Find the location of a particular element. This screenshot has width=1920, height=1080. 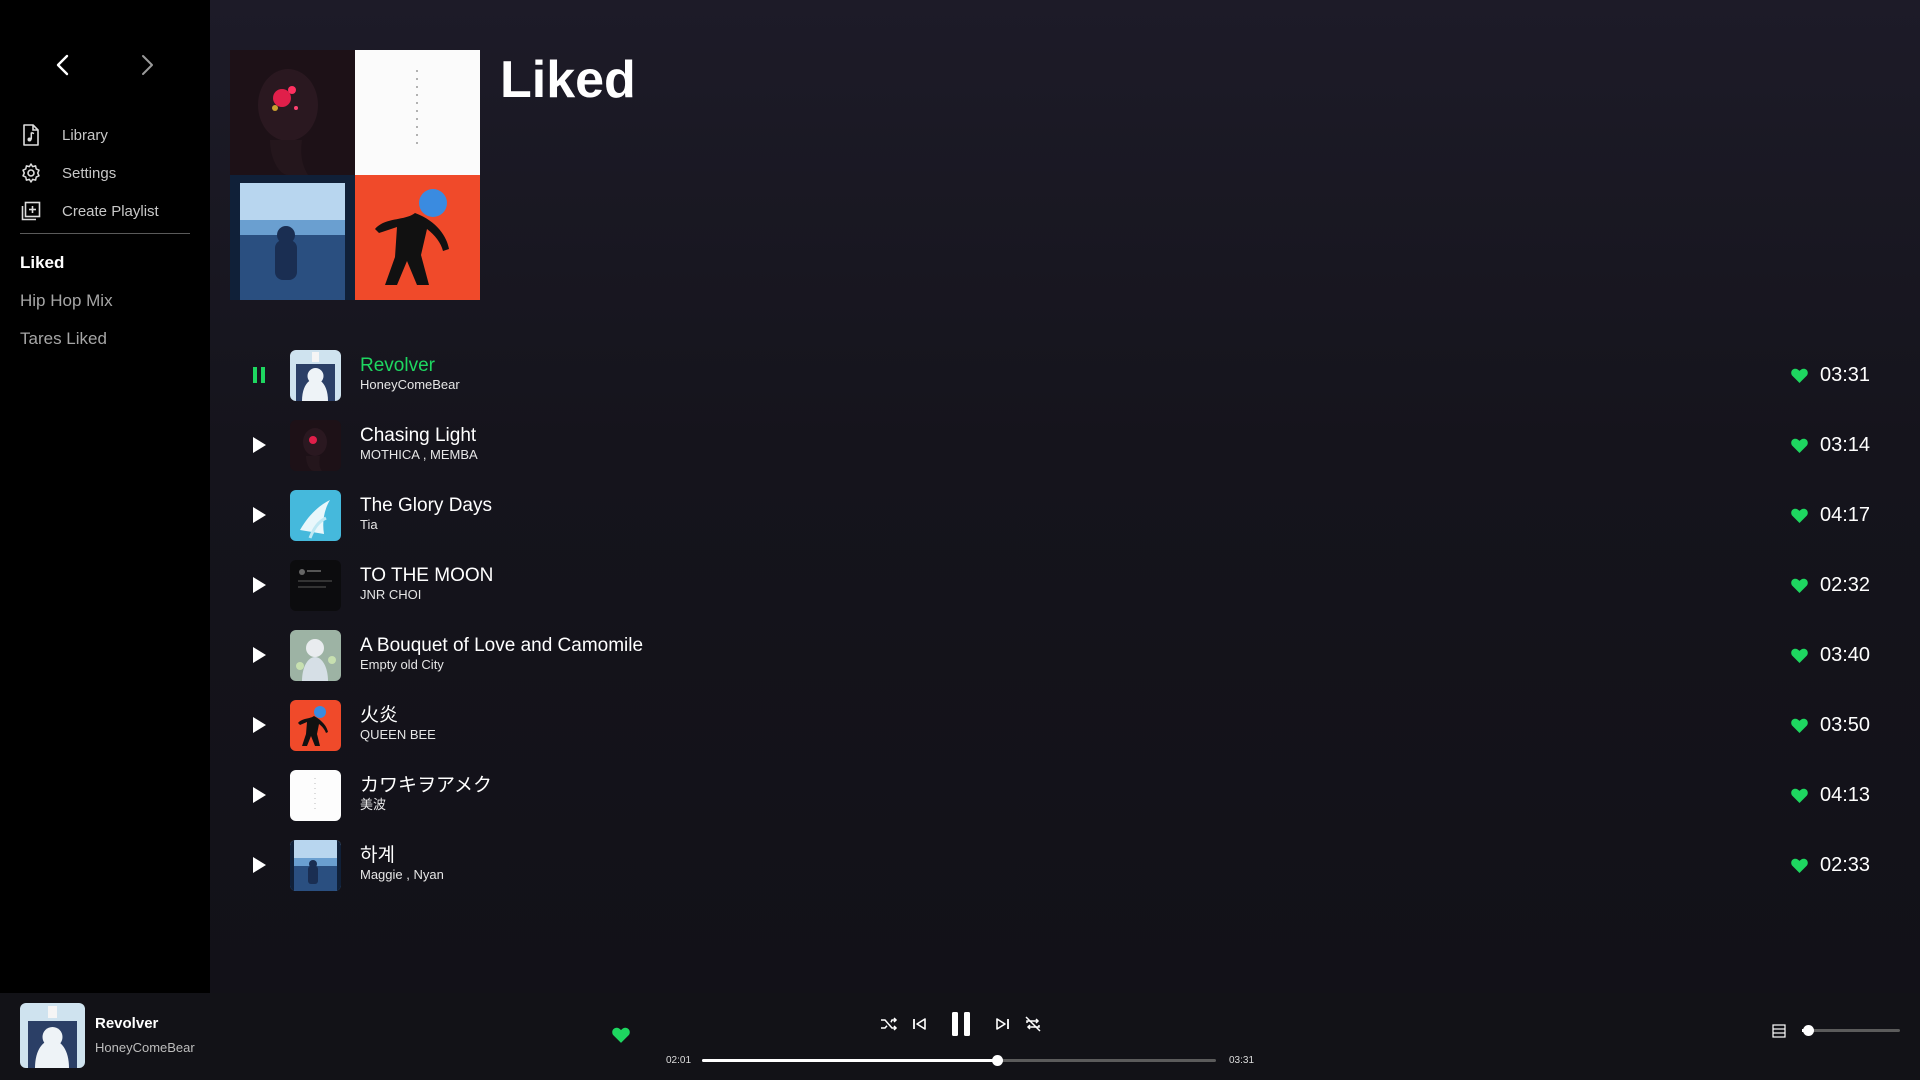

volume-knob is located at coordinates (1808, 1030).